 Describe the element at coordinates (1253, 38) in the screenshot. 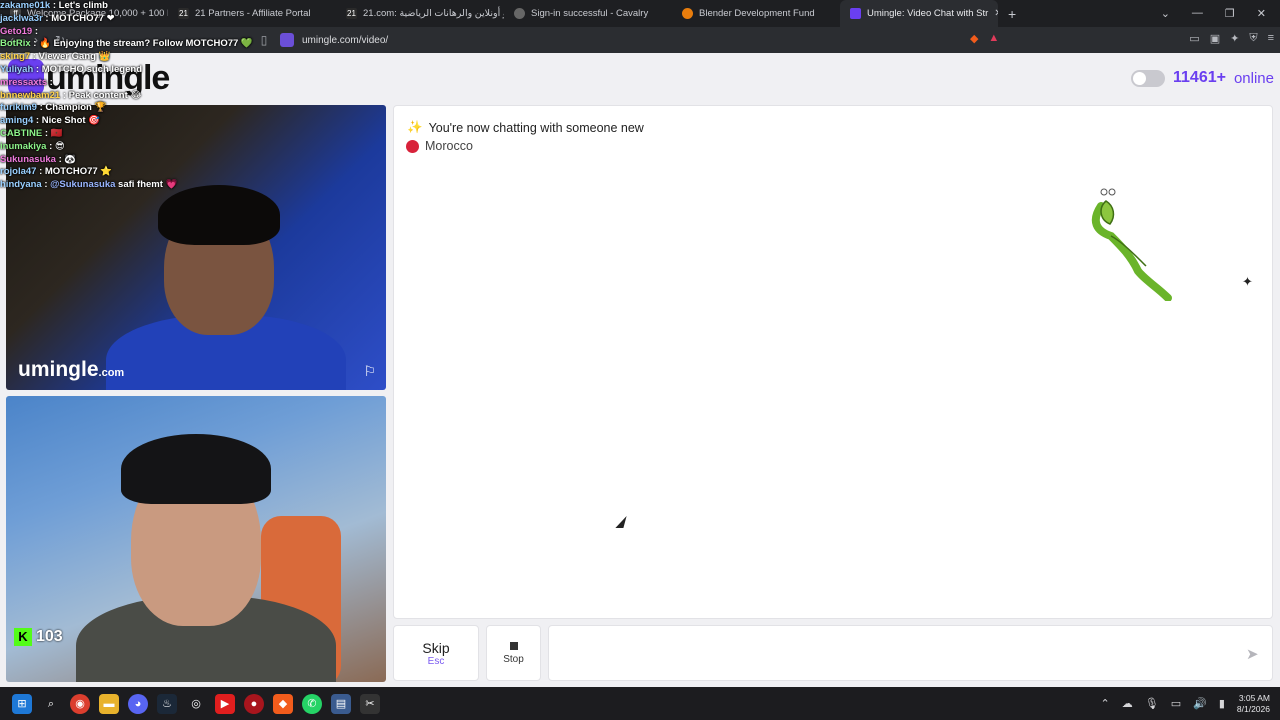

I see `vpn-icon: ⛨` at that location.